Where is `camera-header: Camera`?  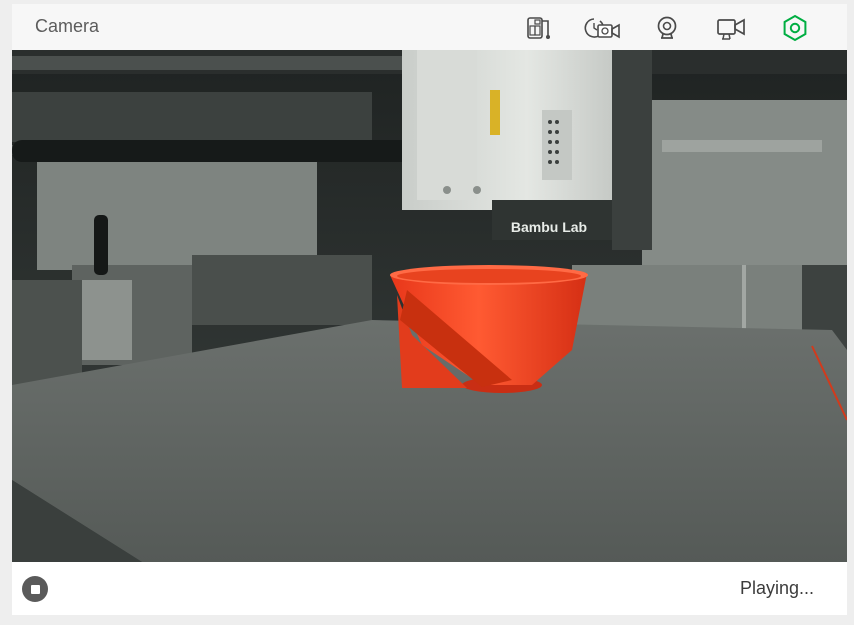
camera-header: Camera is located at coordinates (429, 27).